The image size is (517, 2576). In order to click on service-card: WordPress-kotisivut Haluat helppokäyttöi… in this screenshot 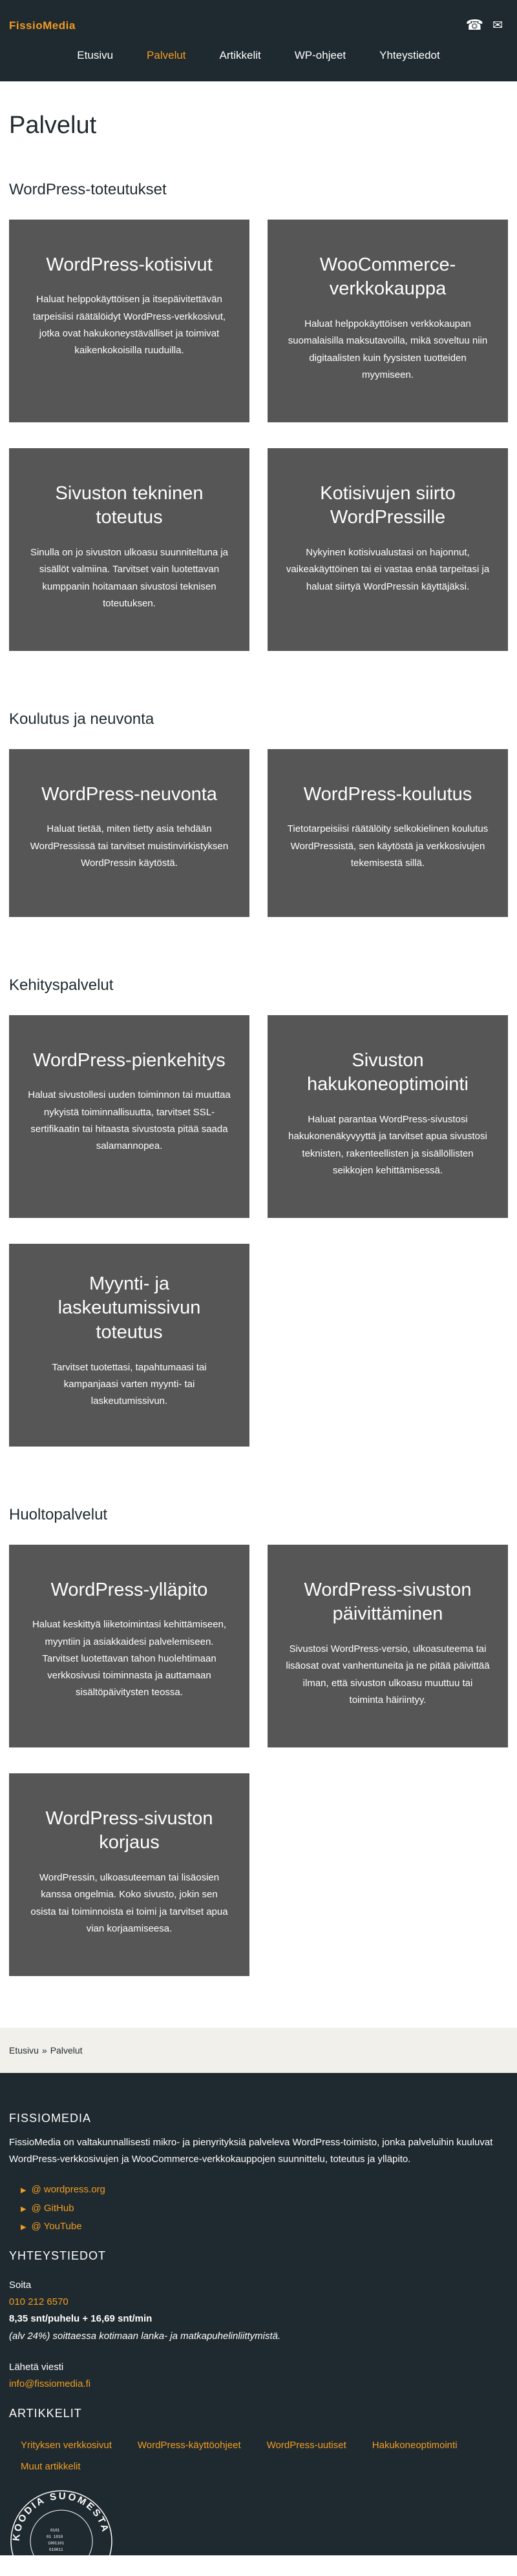, I will do `click(129, 320)`.